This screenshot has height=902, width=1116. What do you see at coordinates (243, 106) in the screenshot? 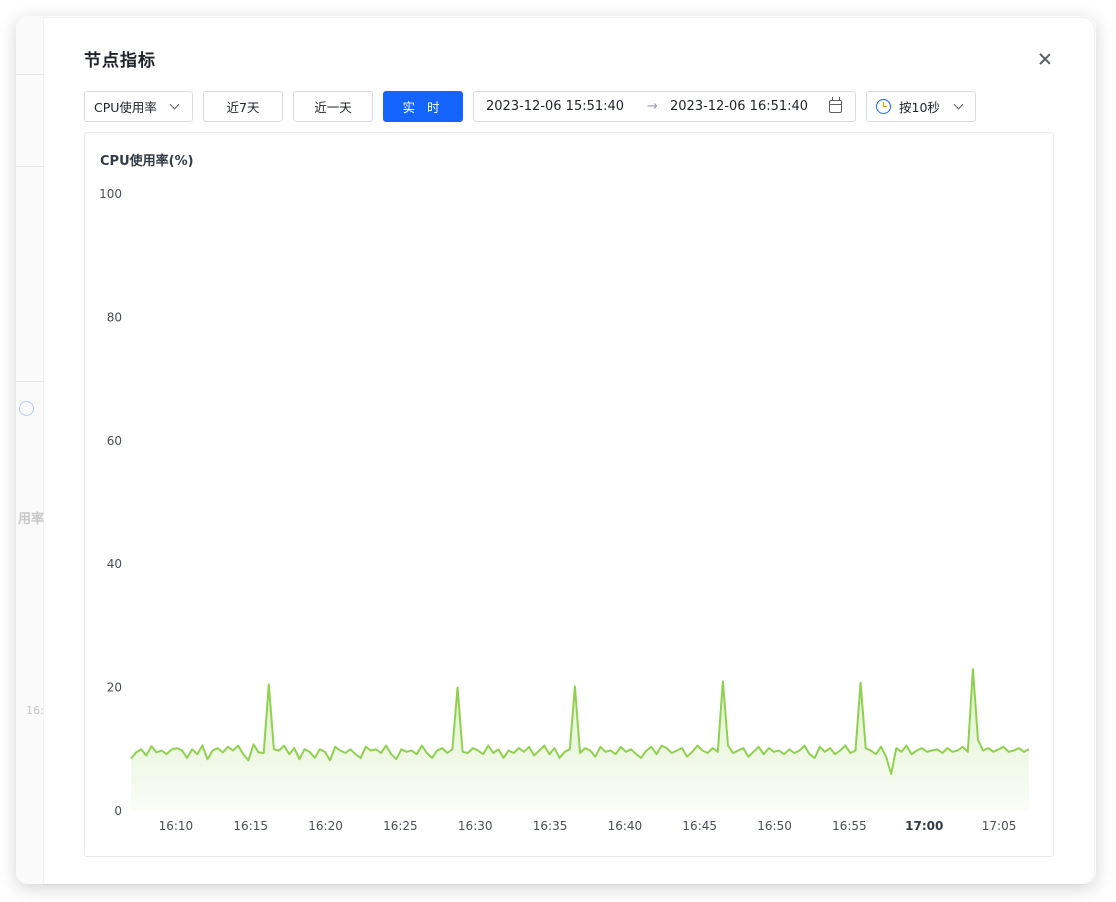
I see `last-7-days-button: 近7天` at bounding box center [243, 106].